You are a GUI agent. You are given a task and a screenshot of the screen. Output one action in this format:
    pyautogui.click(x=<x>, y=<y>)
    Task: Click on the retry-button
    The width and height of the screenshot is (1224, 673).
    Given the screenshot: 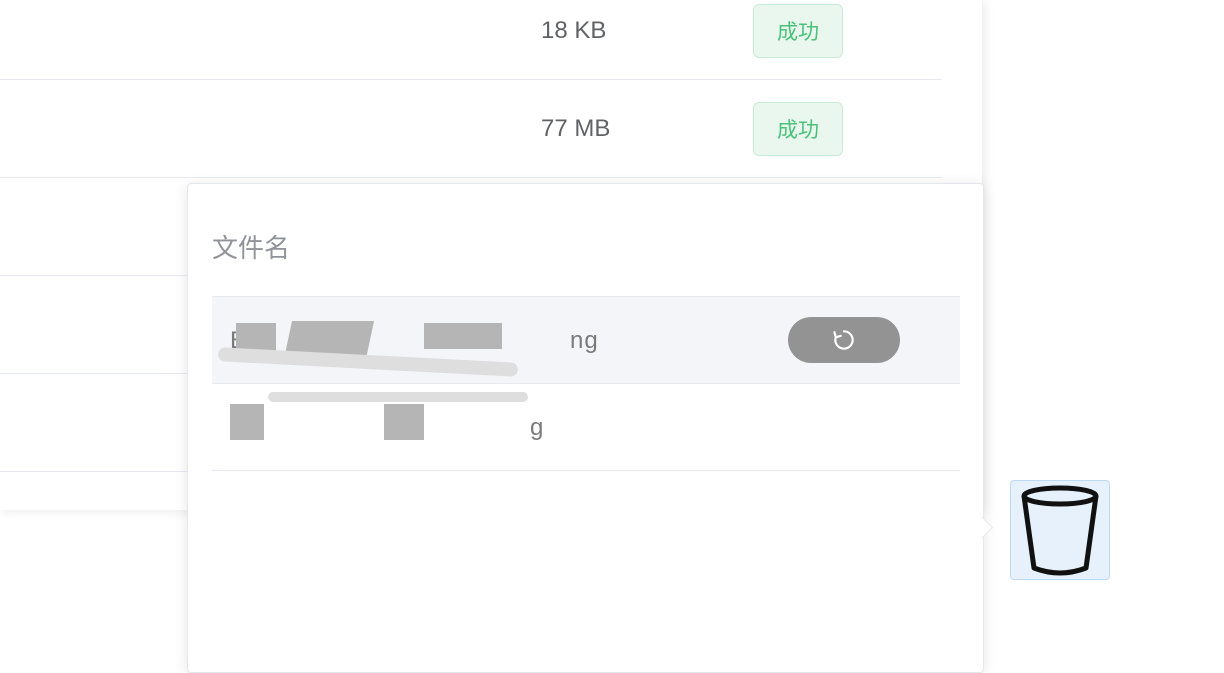 What is the action you would take?
    pyautogui.click(x=844, y=340)
    